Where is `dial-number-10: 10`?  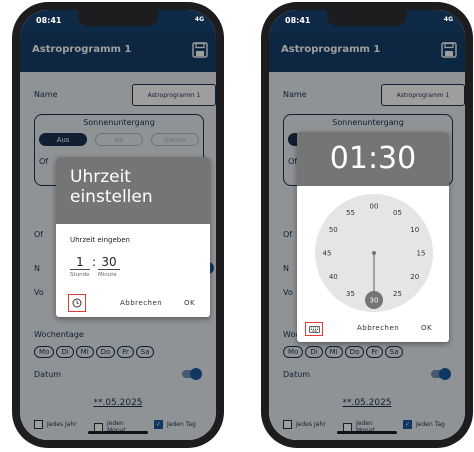 dial-number-10: 10 is located at coordinates (414, 230).